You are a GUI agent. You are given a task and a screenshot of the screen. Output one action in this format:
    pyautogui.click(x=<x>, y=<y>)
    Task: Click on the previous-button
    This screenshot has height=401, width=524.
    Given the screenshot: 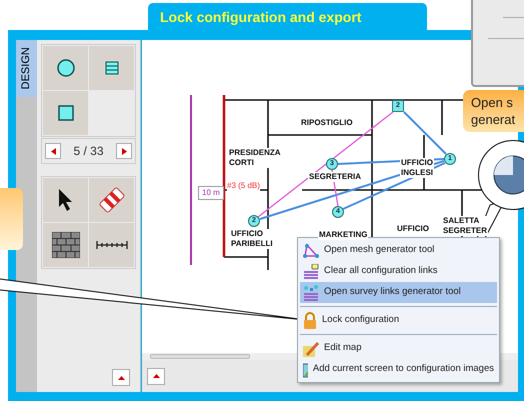 What is the action you would take?
    pyautogui.click(x=53, y=151)
    